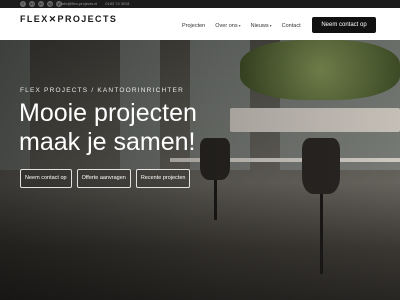 The height and width of the screenshot is (300, 400). I want to click on nav-item-label: Nieuws, so click(259, 26).